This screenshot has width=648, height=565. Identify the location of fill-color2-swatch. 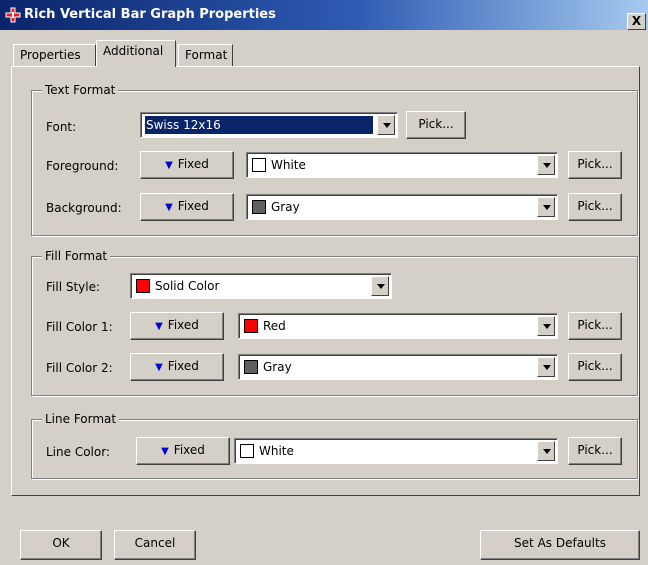
(251, 367).